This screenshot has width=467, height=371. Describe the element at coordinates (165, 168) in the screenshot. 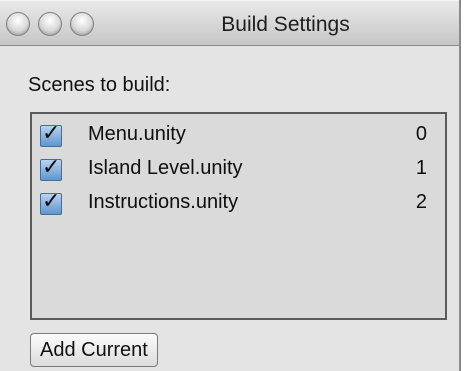

I see `scene-name: Island Level.unity` at that location.